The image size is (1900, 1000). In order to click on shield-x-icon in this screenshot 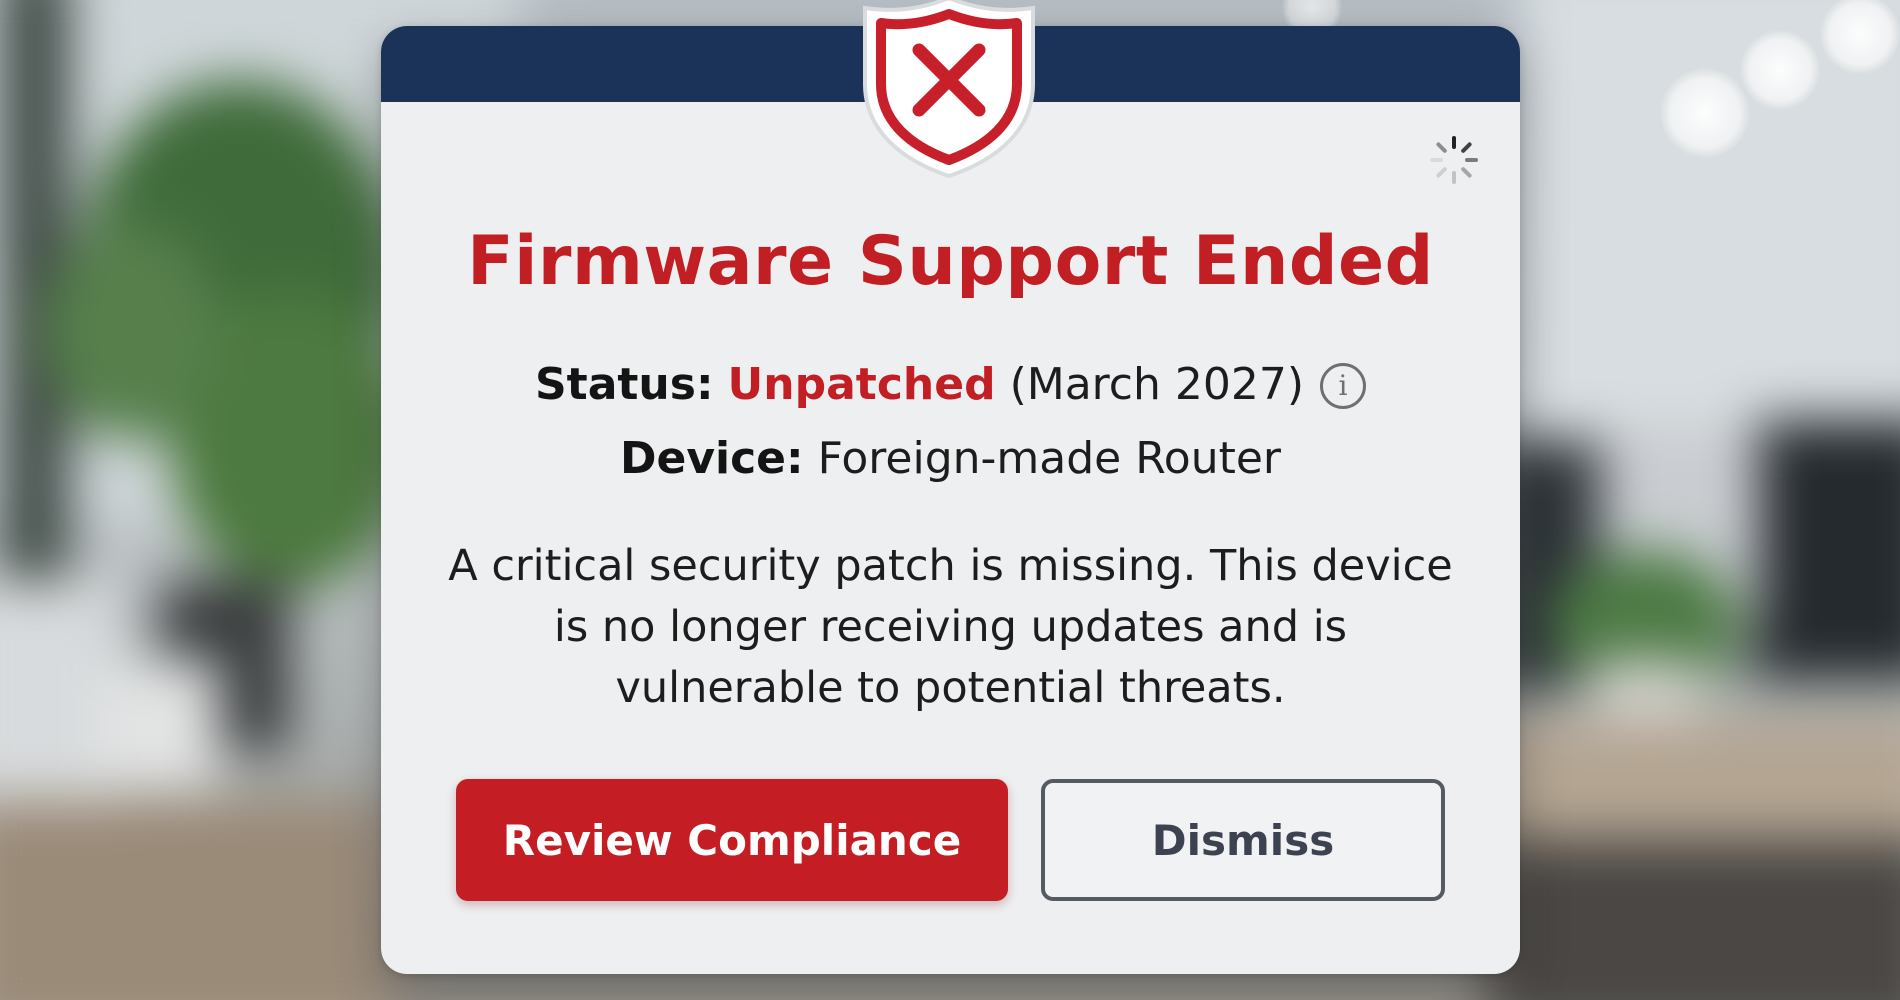, I will do `click(949, 89)`.